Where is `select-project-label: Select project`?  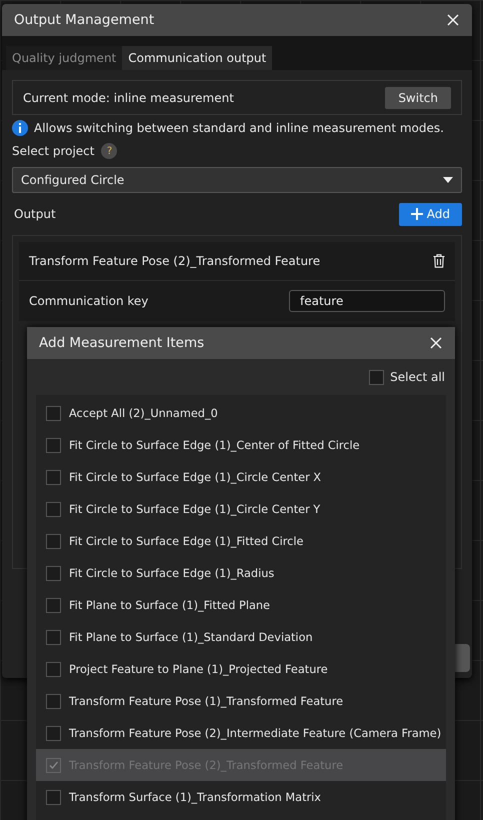 select-project-label: Select project is located at coordinates (53, 151).